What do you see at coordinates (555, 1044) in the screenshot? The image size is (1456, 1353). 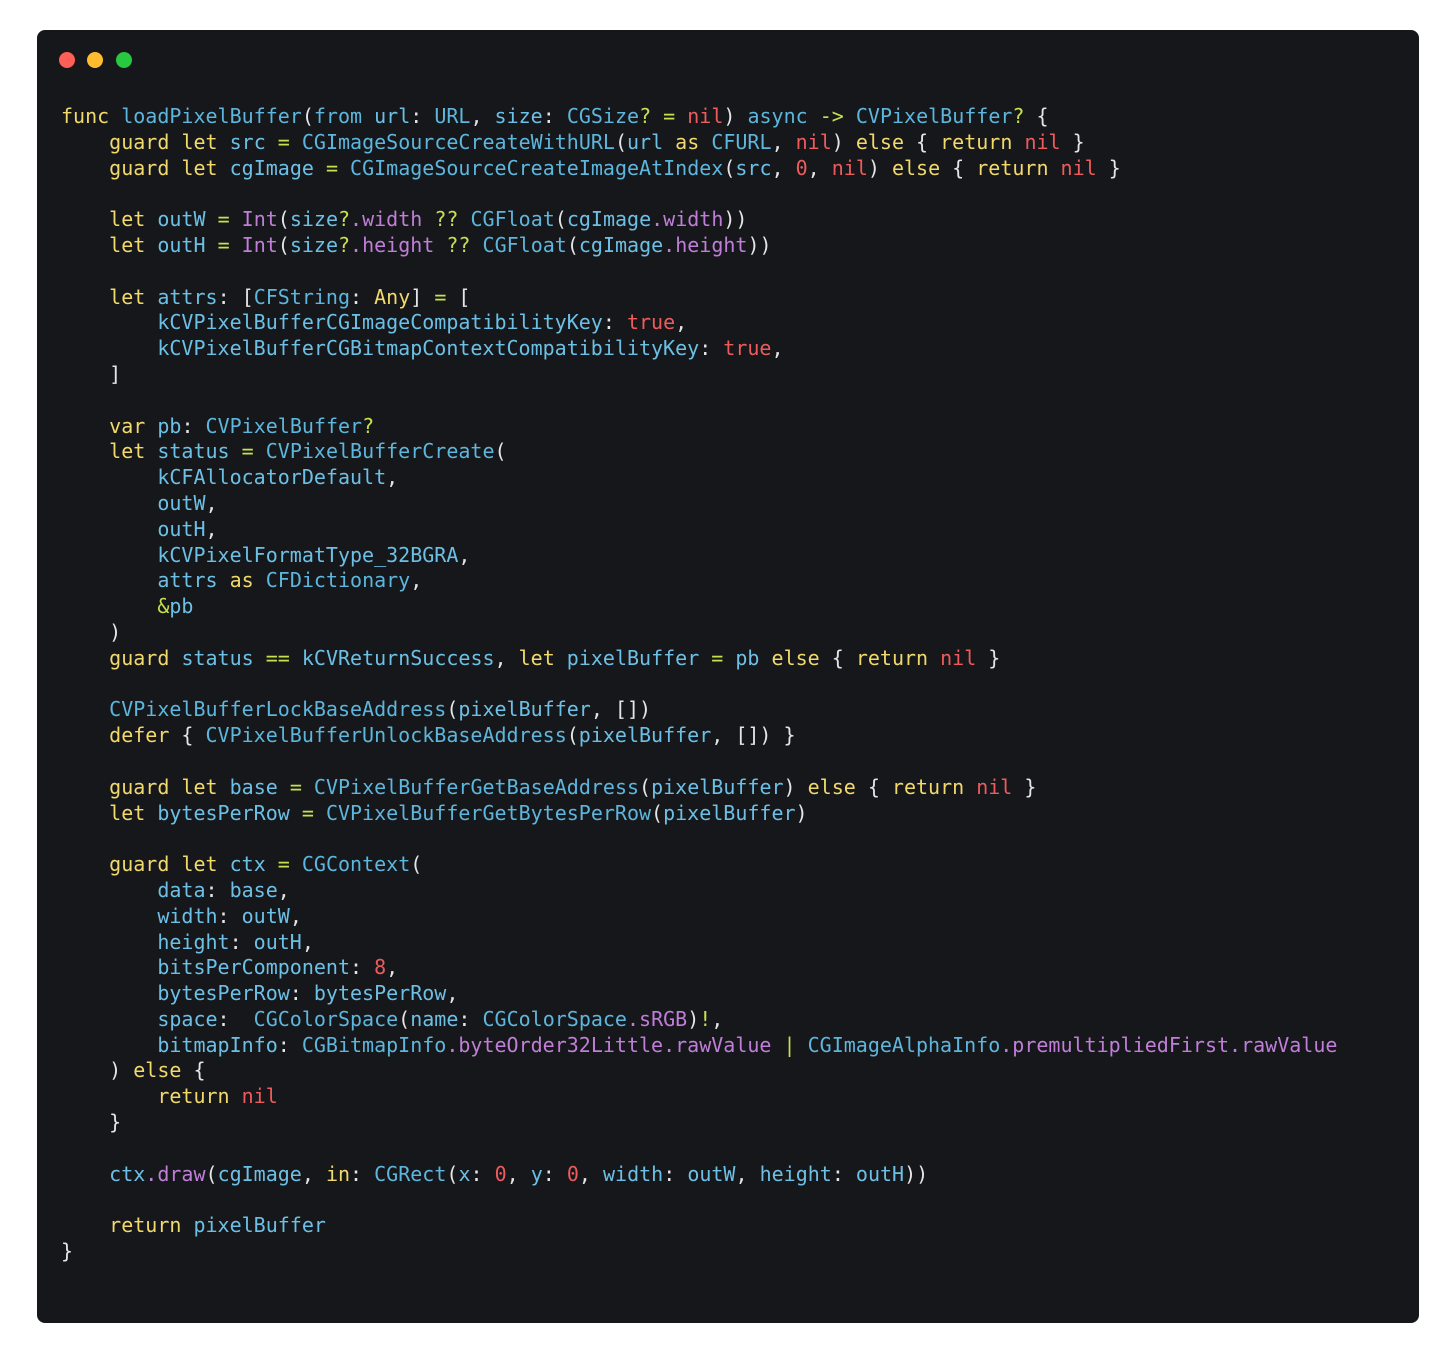 I see `code-token: .byteOrder32Little` at bounding box center [555, 1044].